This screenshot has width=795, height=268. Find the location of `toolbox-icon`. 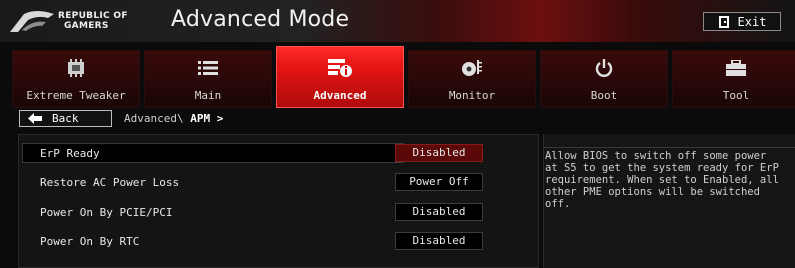

toolbox-icon is located at coordinates (734, 68).